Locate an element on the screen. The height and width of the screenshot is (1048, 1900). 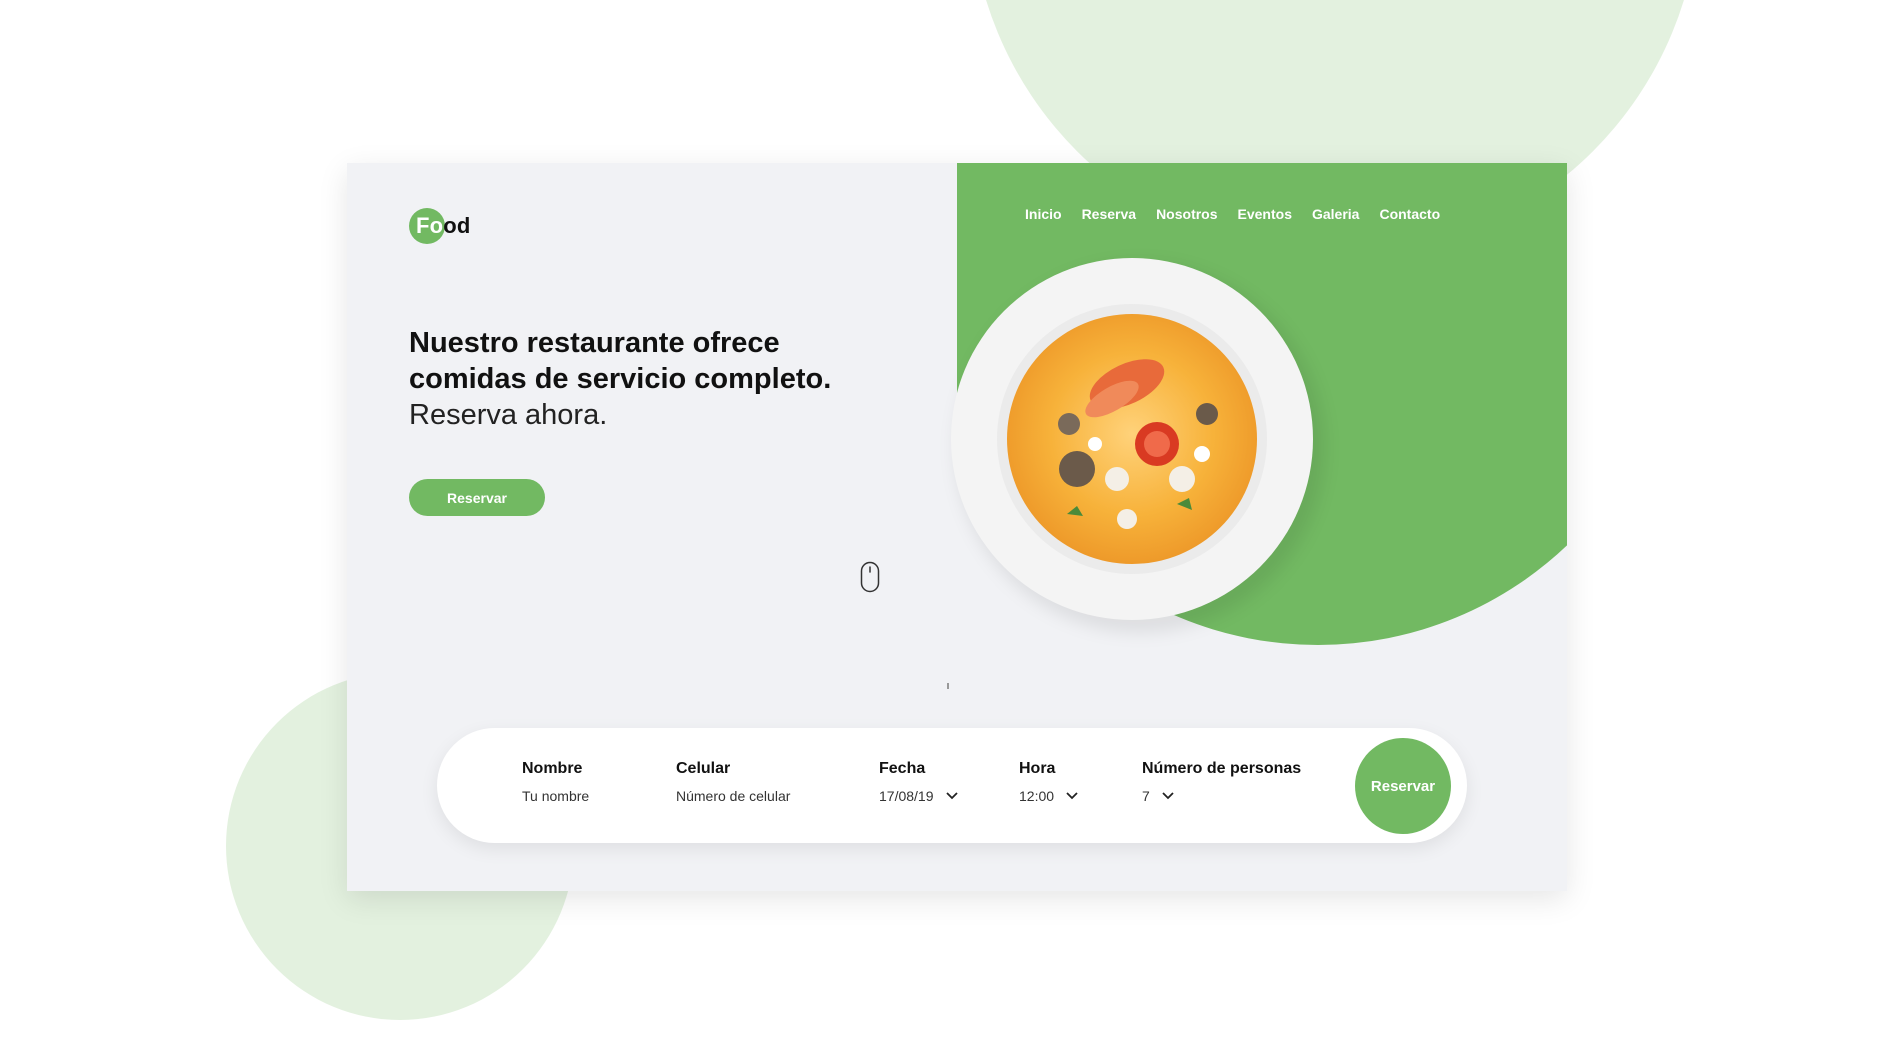
nav-item-inicio: Inicio is located at coordinates (1043, 214).